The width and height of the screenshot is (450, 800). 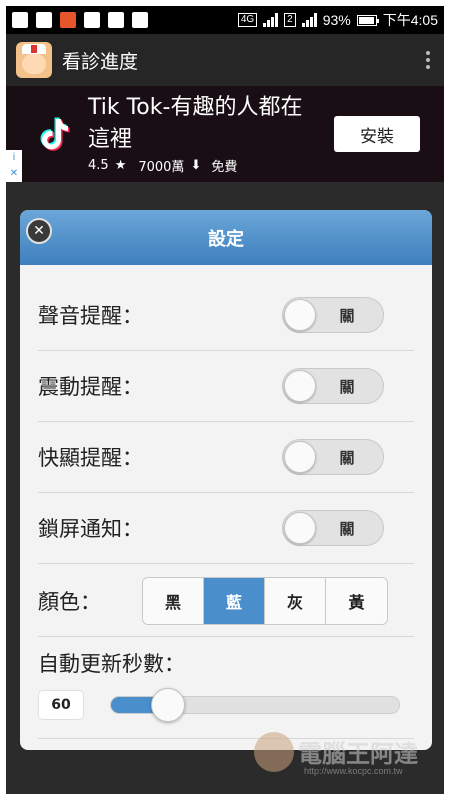 What do you see at coordinates (90, 529) in the screenshot?
I see `setting-label: 鎖屏通知：` at bounding box center [90, 529].